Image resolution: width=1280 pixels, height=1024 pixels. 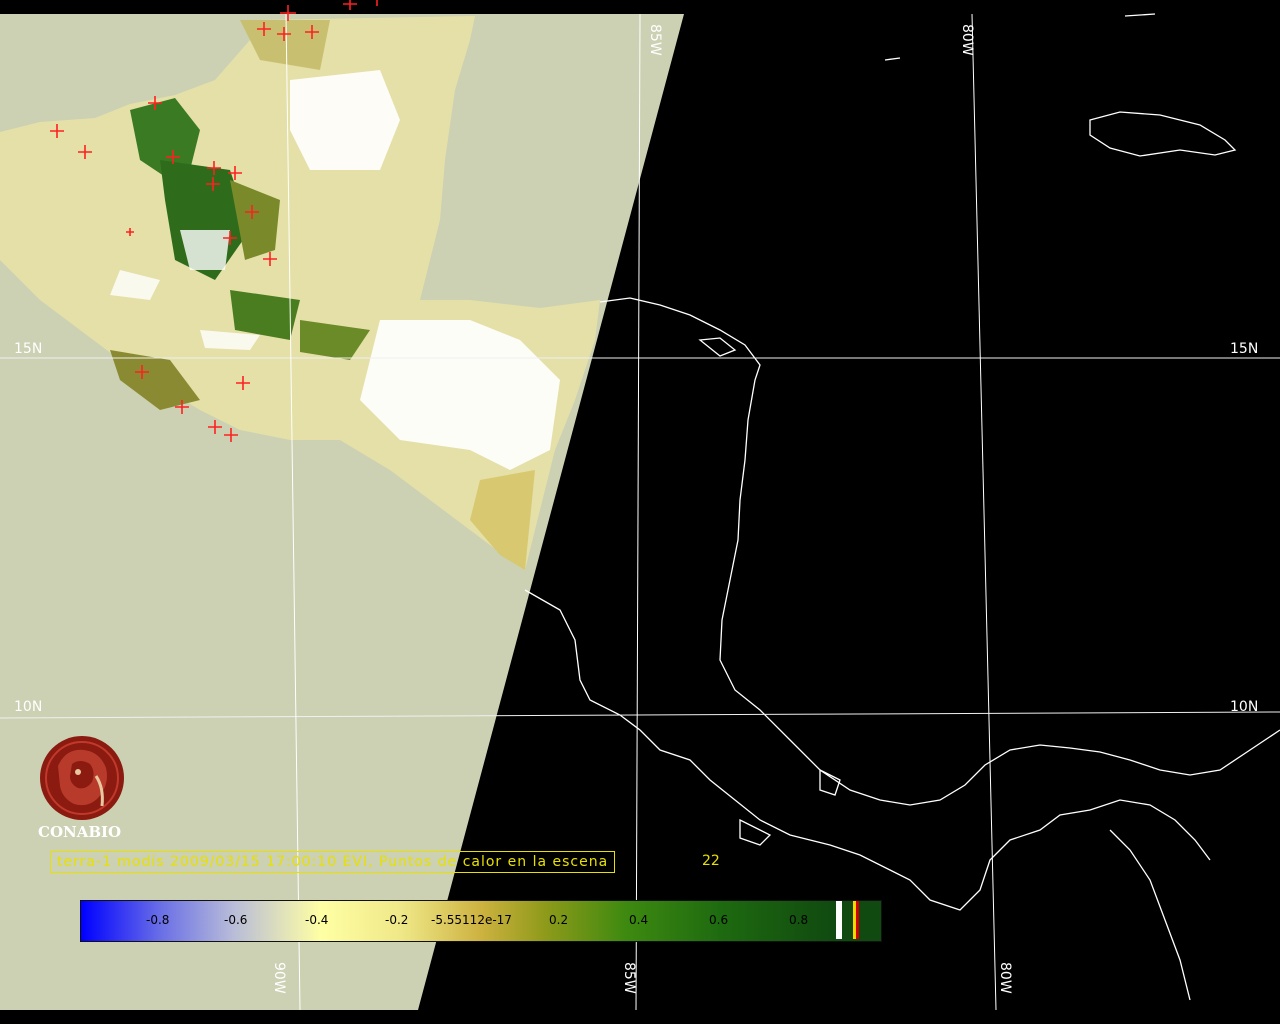 What do you see at coordinates (639, 920) in the screenshot?
I see `colorbar-label-7: 0.4` at bounding box center [639, 920].